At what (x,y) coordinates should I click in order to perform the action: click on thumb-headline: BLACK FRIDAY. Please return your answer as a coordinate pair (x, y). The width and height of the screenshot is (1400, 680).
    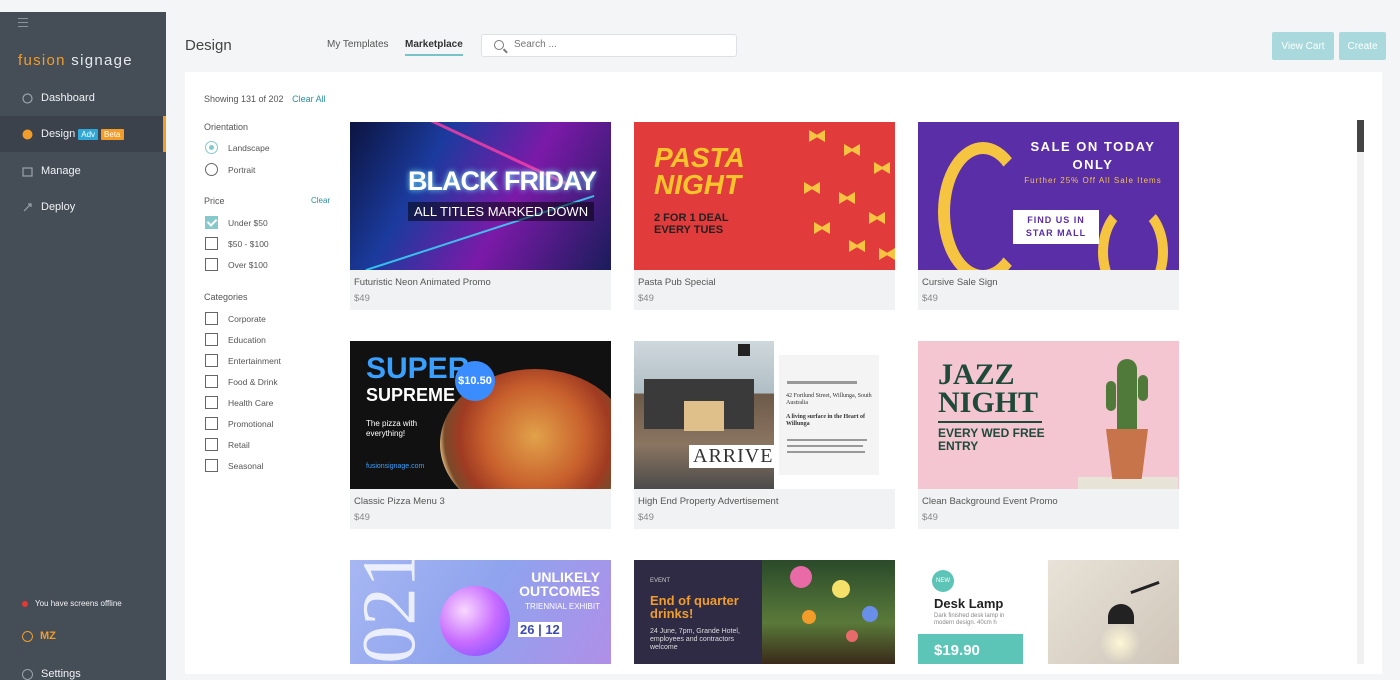
    Looking at the image, I should click on (502, 181).